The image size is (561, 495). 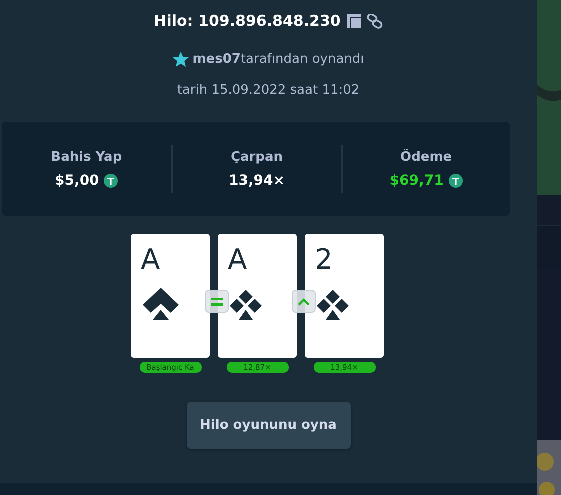 What do you see at coordinates (324, 260) in the screenshot?
I see `card-rank: 2` at bounding box center [324, 260].